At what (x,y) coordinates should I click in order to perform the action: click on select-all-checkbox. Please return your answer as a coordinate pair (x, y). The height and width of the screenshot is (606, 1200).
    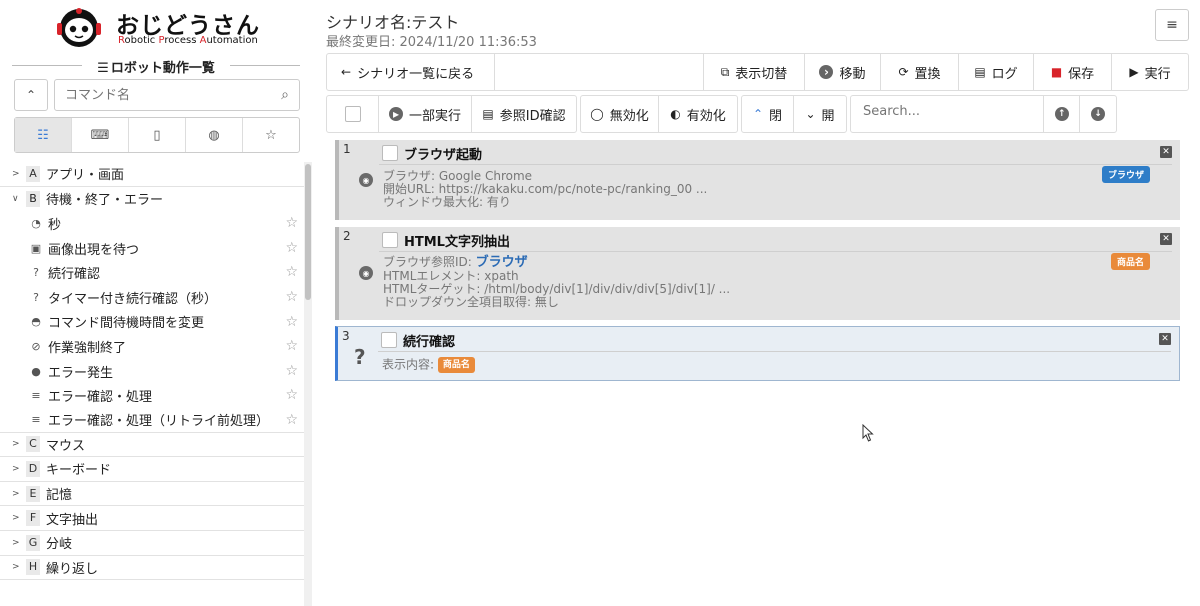
    Looking at the image, I should click on (353, 114).